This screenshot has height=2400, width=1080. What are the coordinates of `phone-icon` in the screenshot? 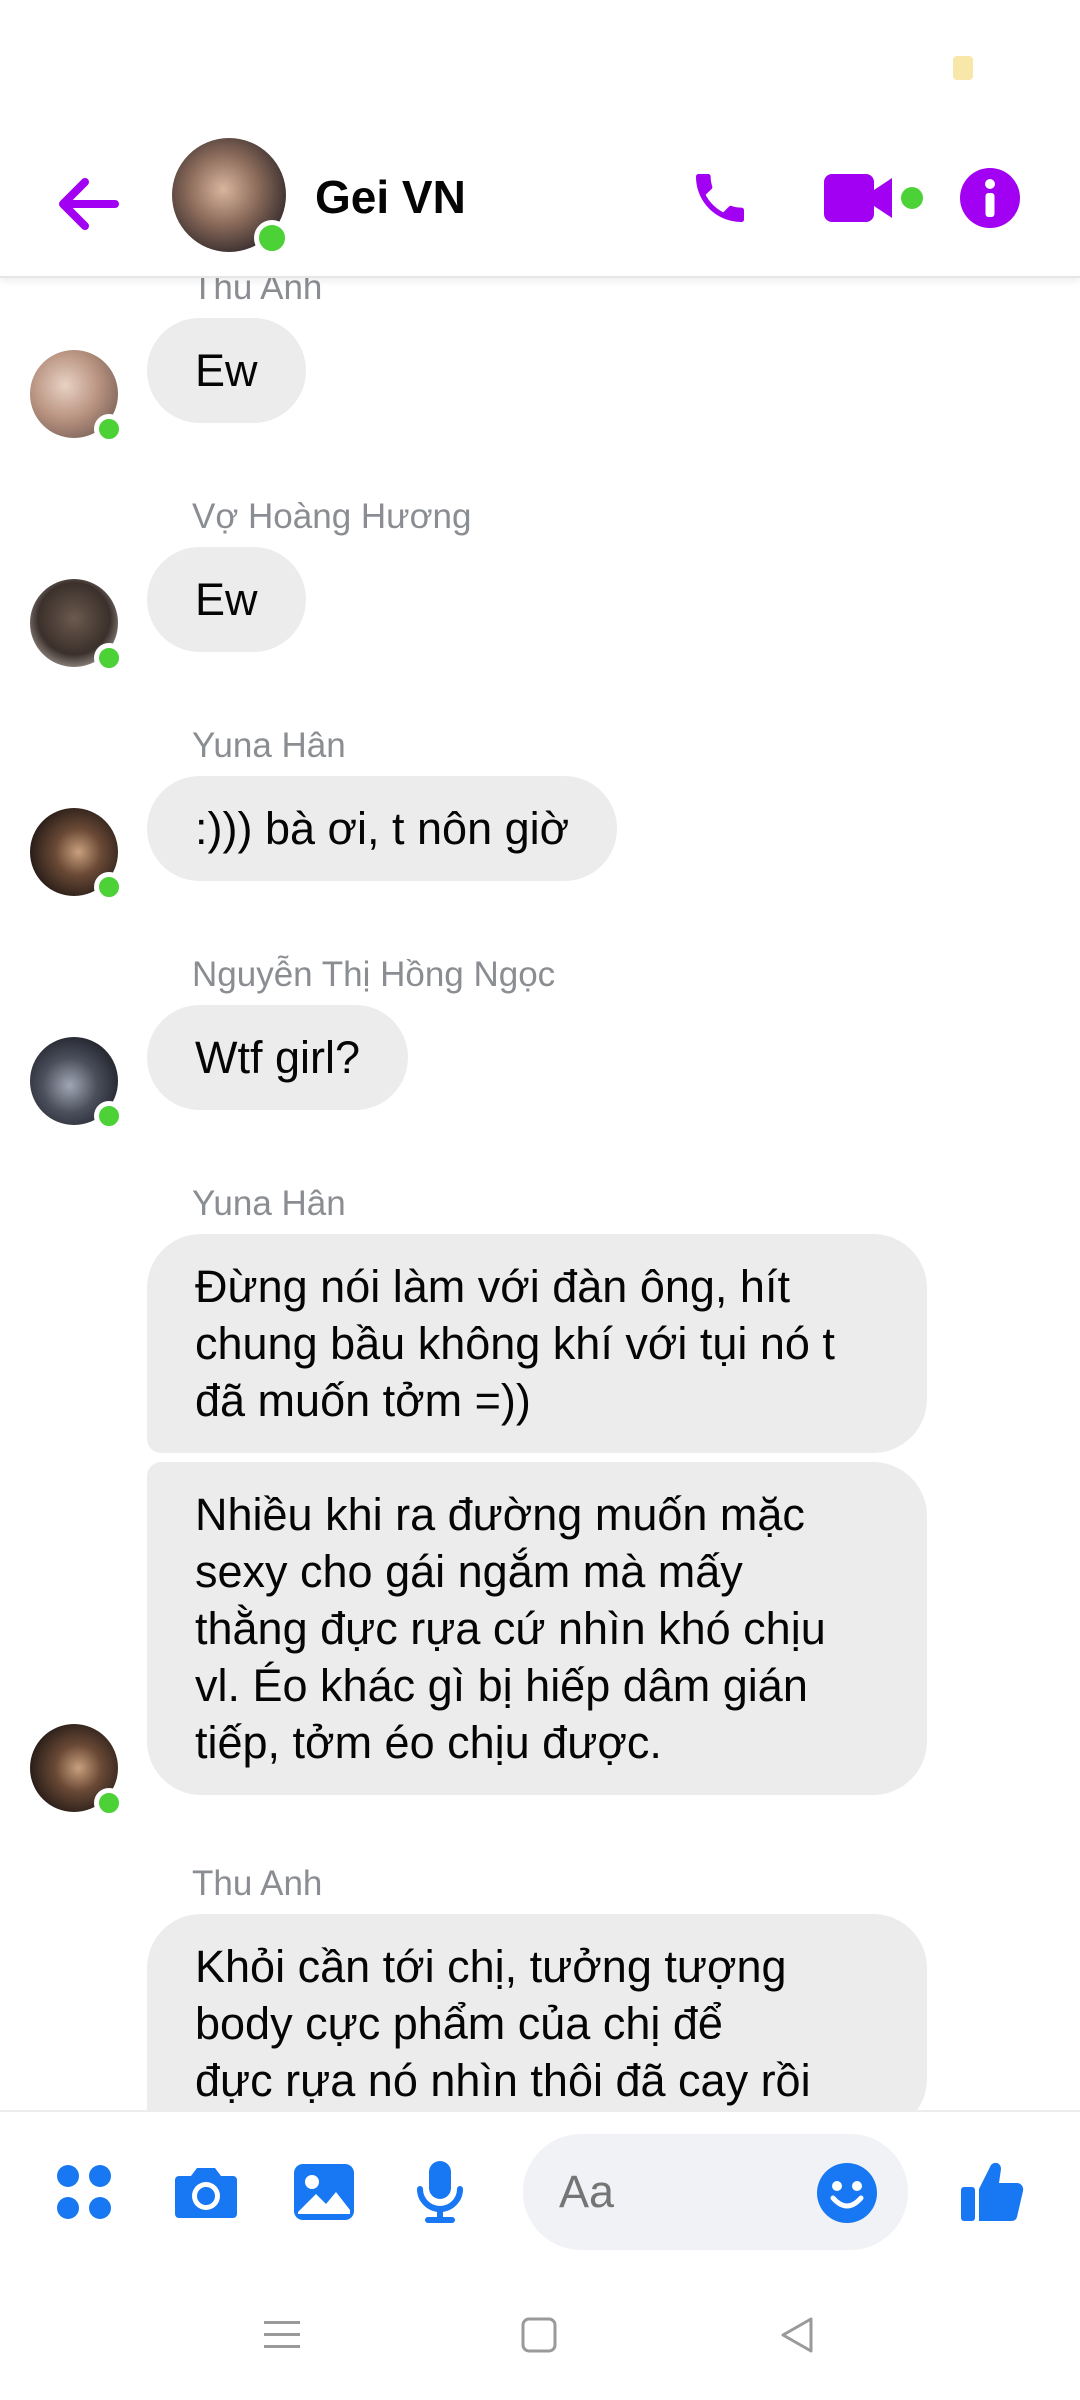 It's located at (720, 198).